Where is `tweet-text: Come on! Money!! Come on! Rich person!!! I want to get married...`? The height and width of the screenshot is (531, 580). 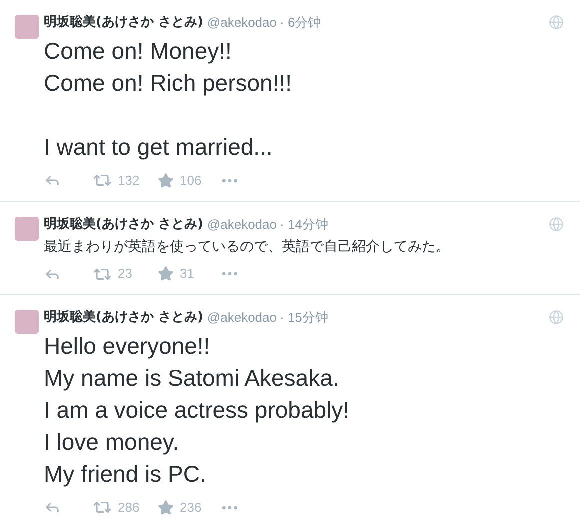
tweet-text: Come on! Money!! Come on! Rich person!!! I want to get married... is located at coordinates (169, 99).